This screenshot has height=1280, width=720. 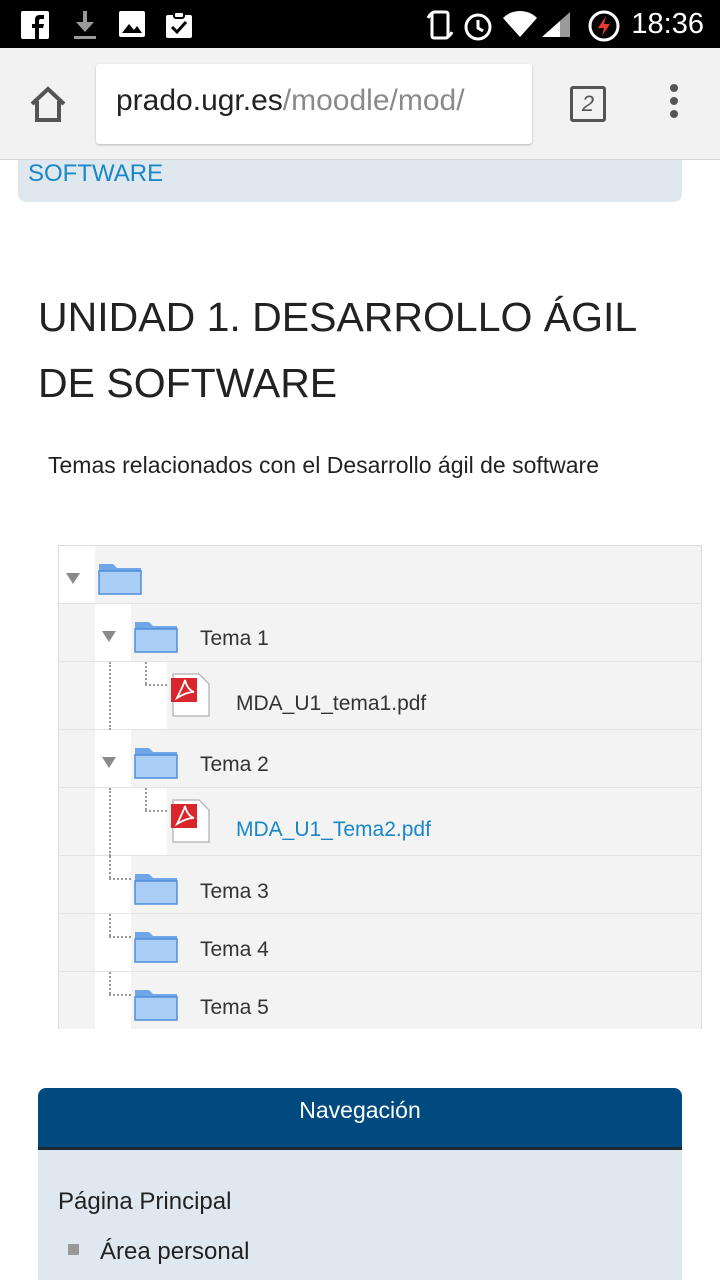 I want to click on address-bar: prado.ugr.es/moodle/mod/, so click(x=314, y=104).